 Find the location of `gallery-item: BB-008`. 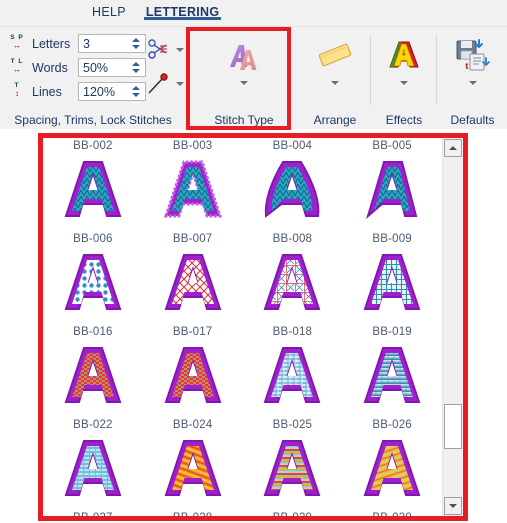

gallery-item: BB-008 is located at coordinates (293, 277).